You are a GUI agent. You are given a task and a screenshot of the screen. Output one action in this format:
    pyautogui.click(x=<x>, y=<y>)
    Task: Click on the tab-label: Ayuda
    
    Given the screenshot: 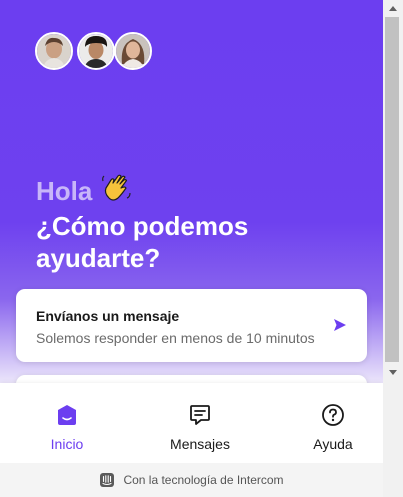 What is the action you would take?
    pyautogui.click(x=333, y=444)
    